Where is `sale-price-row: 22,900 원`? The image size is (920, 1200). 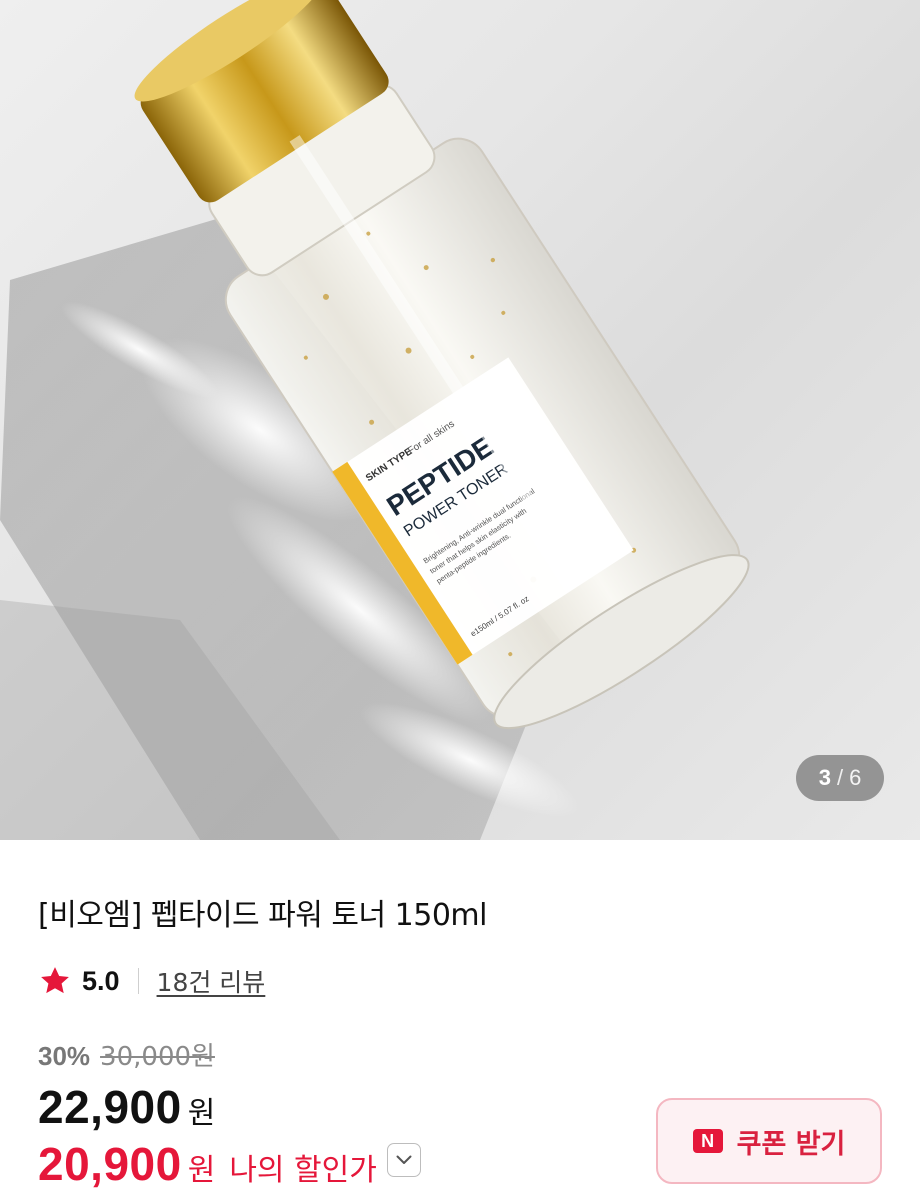
sale-price-row: 22,900 원 is located at coordinates (126, 1107).